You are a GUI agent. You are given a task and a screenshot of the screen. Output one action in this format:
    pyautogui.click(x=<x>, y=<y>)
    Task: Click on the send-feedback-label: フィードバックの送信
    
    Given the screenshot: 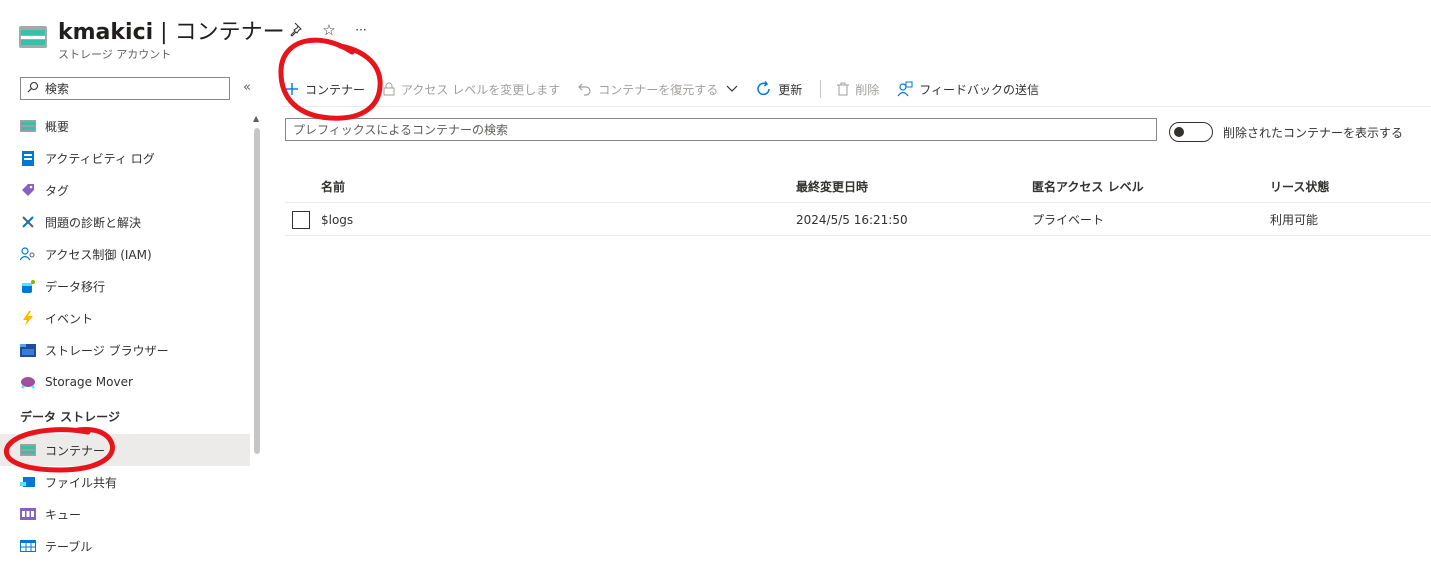 What is the action you would take?
    pyautogui.click(x=979, y=89)
    